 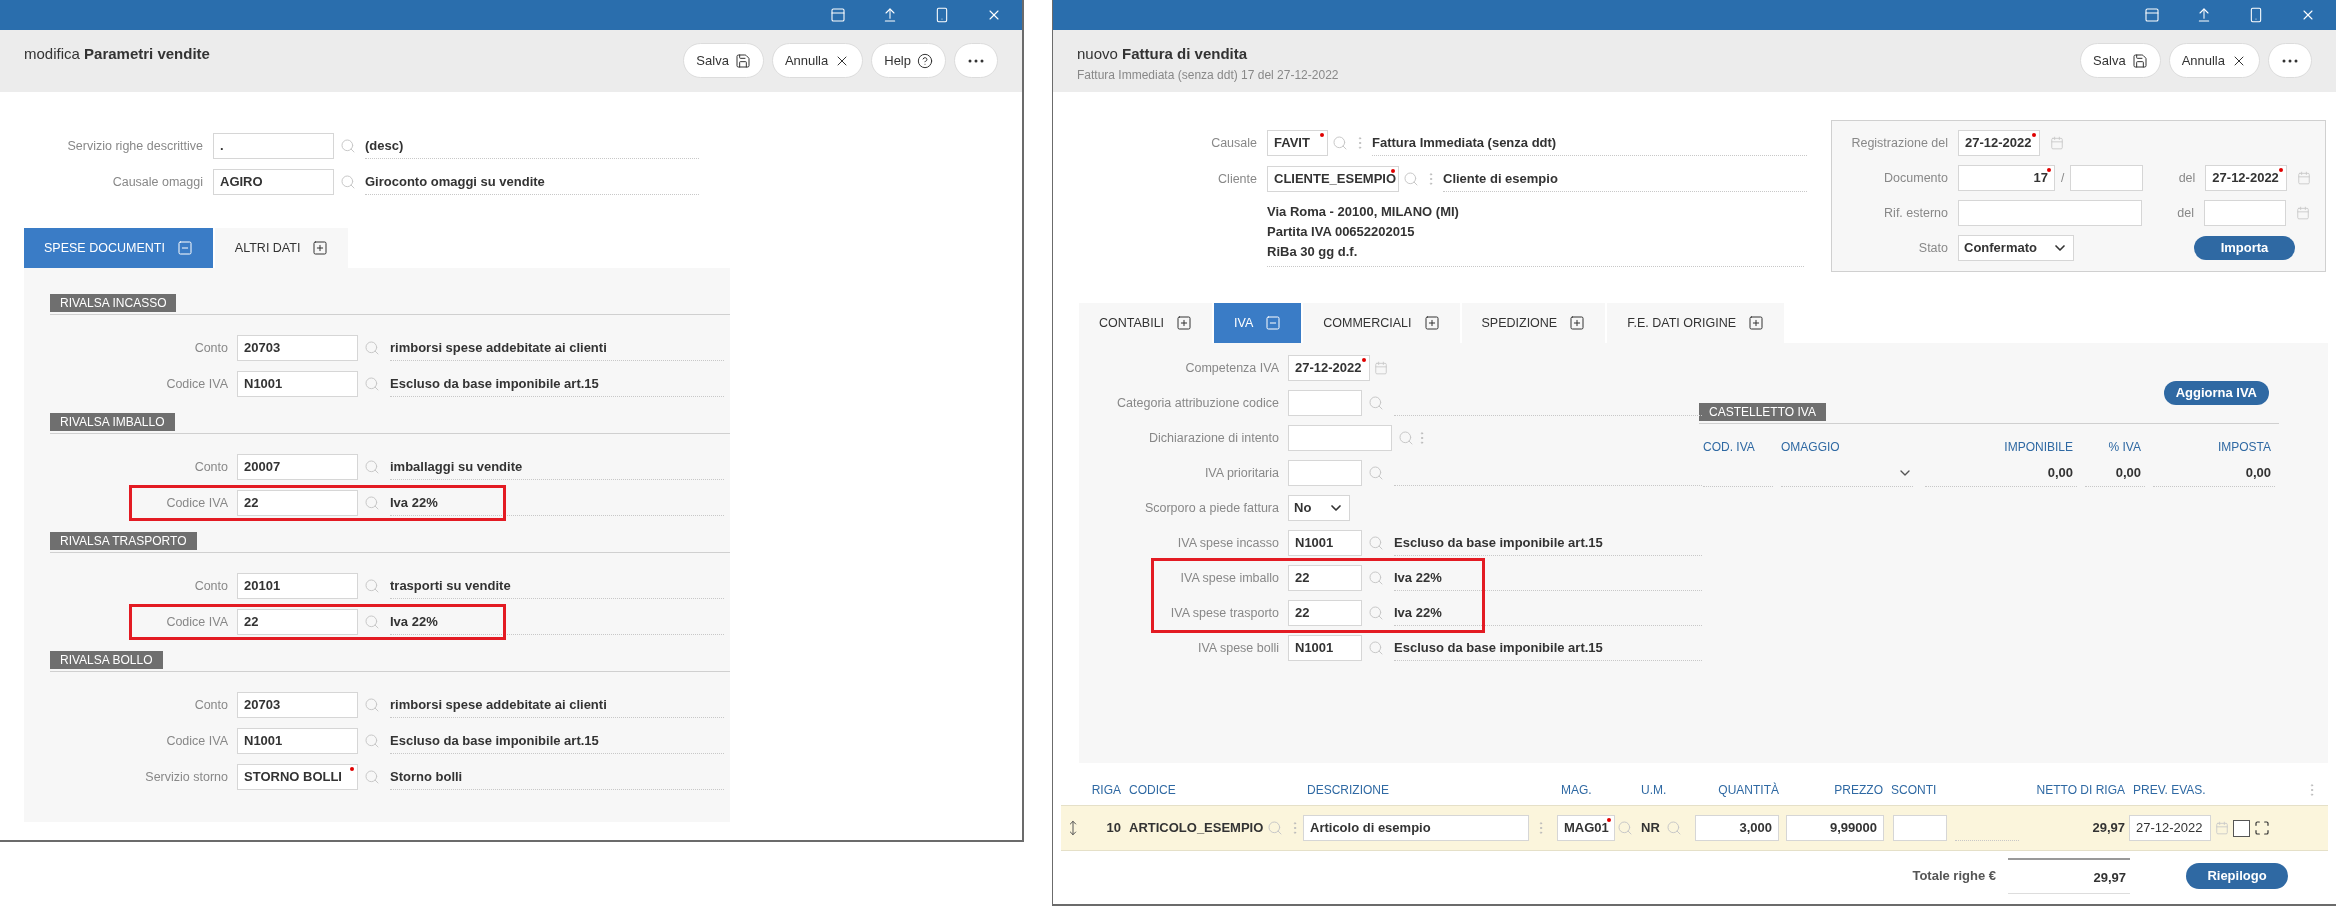 What do you see at coordinates (2237, 876) in the screenshot?
I see `summary-button: Riepilogo` at bounding box center [2237, 876].